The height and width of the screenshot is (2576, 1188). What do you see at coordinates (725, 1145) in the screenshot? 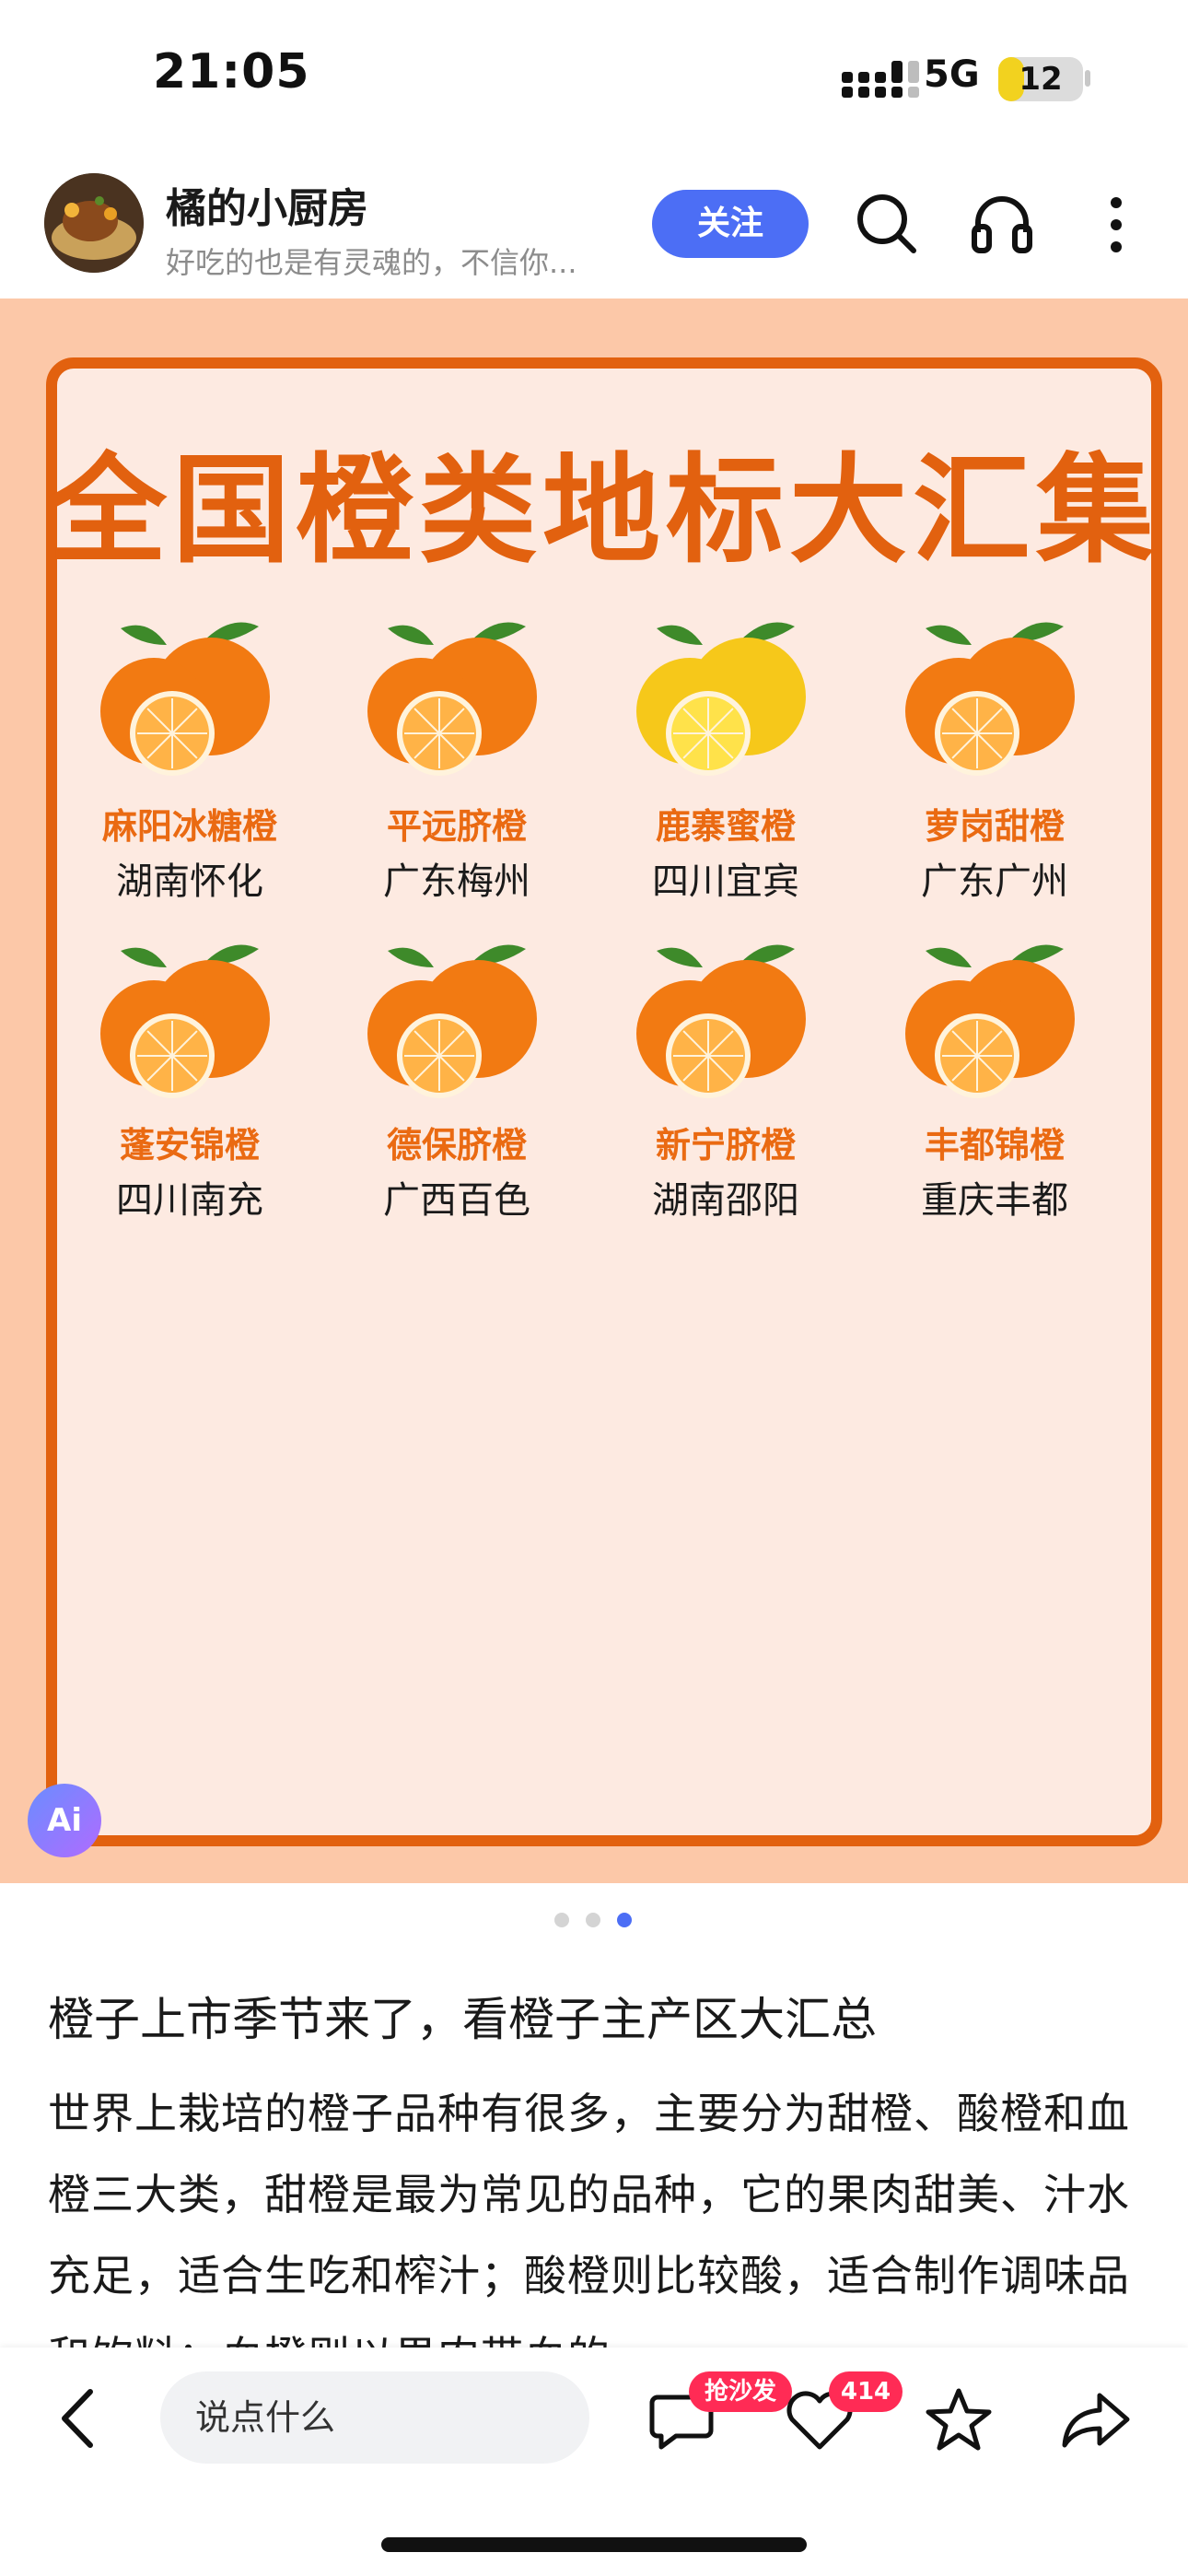
I see `orange-variety-name: 新宁脐橙` at bounding box center [725, 1145].